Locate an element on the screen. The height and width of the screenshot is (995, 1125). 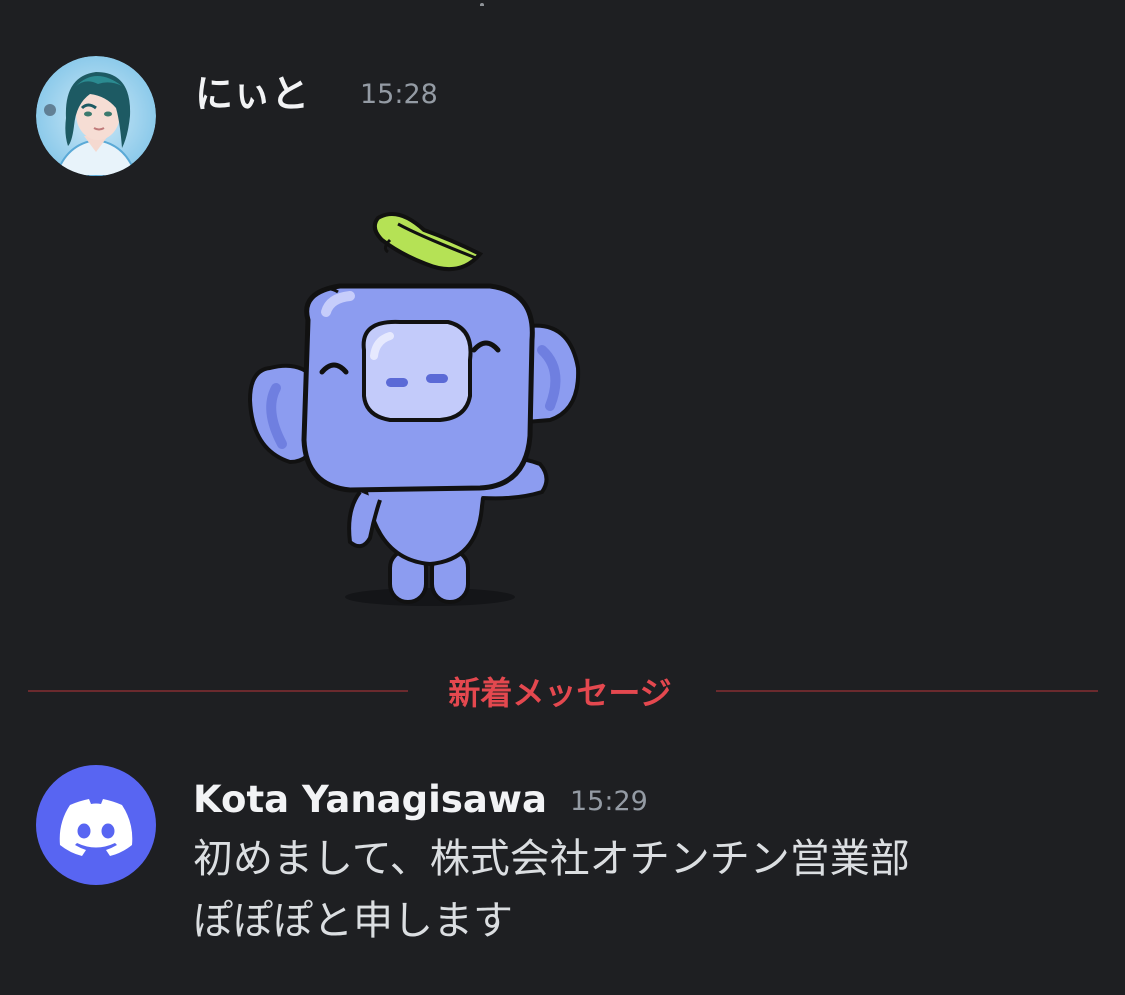
message-content: 初めまして、株式会社オチンチン営業部 ぽぽぽと申します is located at coordinates (643, 890).